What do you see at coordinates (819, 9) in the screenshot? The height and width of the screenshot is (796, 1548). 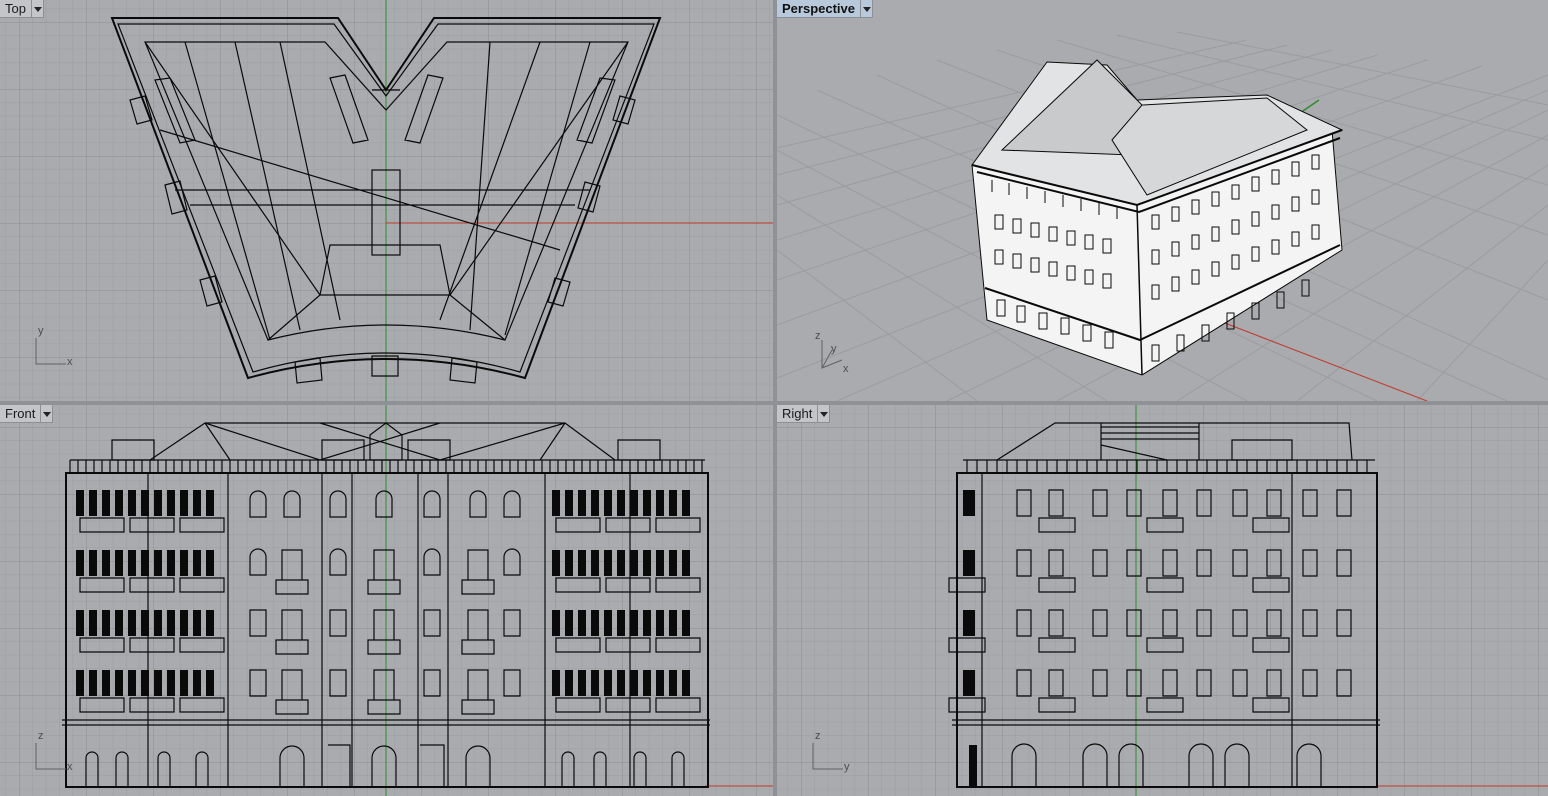 I see `viewport-title: Perspective` at bounding box center [819, 9].